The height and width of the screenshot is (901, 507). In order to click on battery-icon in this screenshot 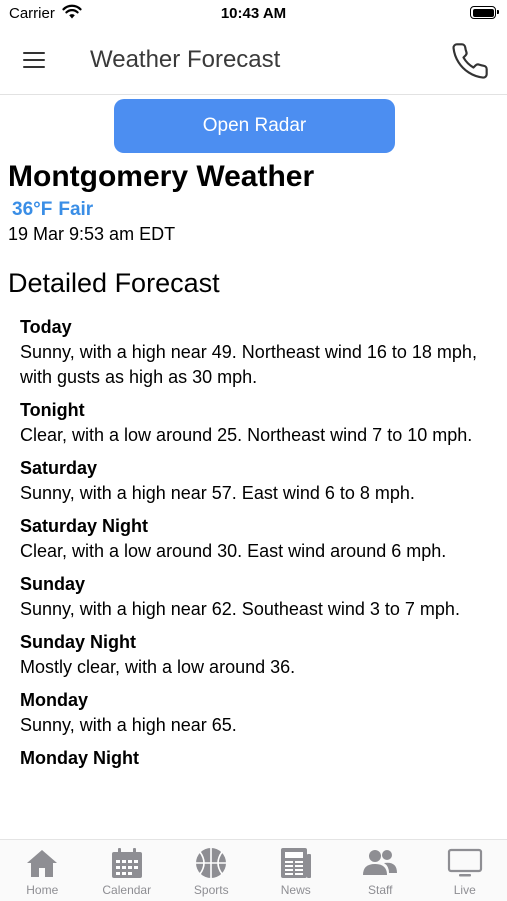, I will do `click(483, 12)`.